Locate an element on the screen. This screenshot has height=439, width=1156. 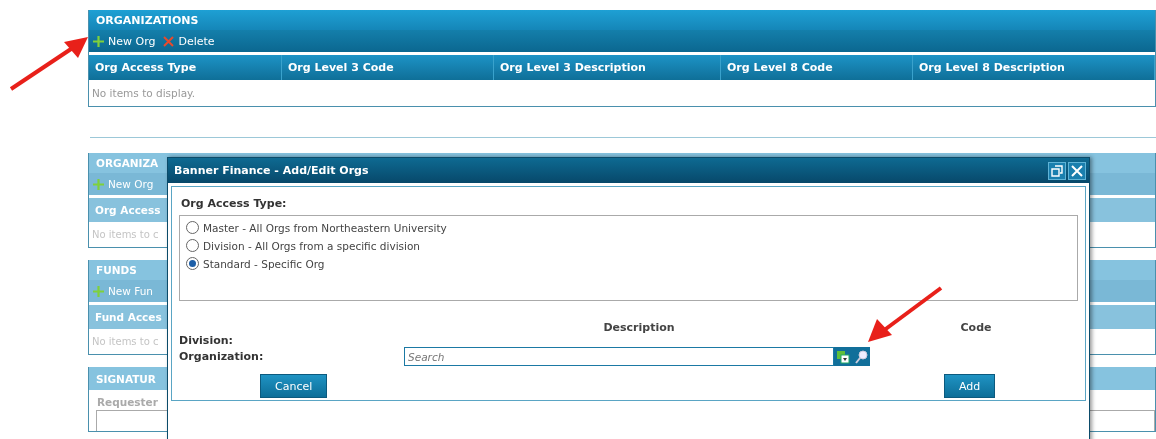
radio-option: Standard - Specific Org is located at coordinates (628, 263).